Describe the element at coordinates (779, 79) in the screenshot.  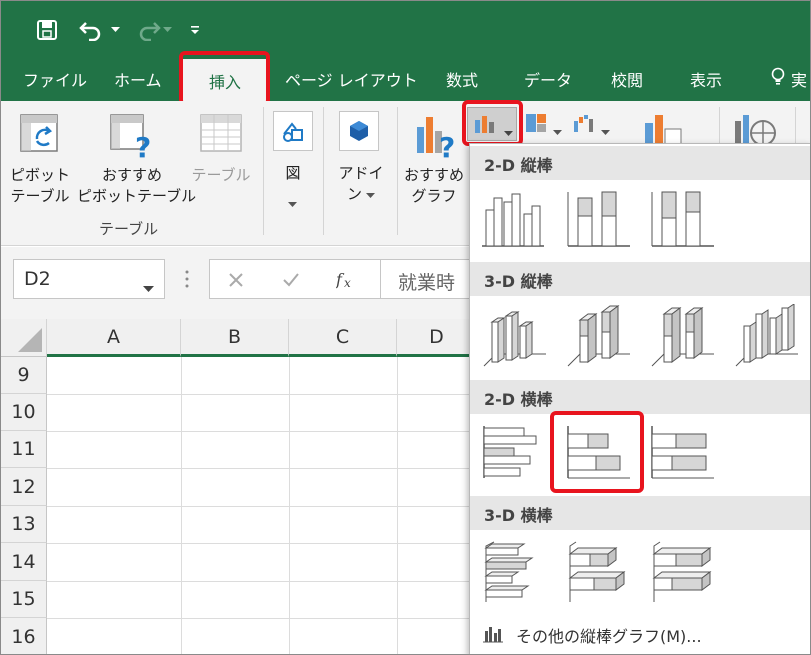
I see `lightbulb-icon` at that location.